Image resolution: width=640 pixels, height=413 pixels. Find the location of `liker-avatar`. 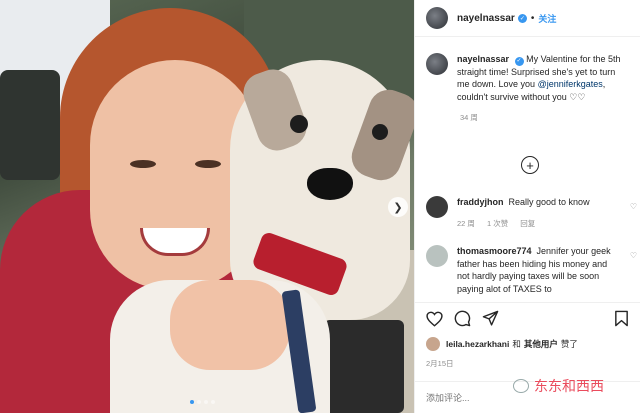

liker-avatar is located at coordinates (433, 344).